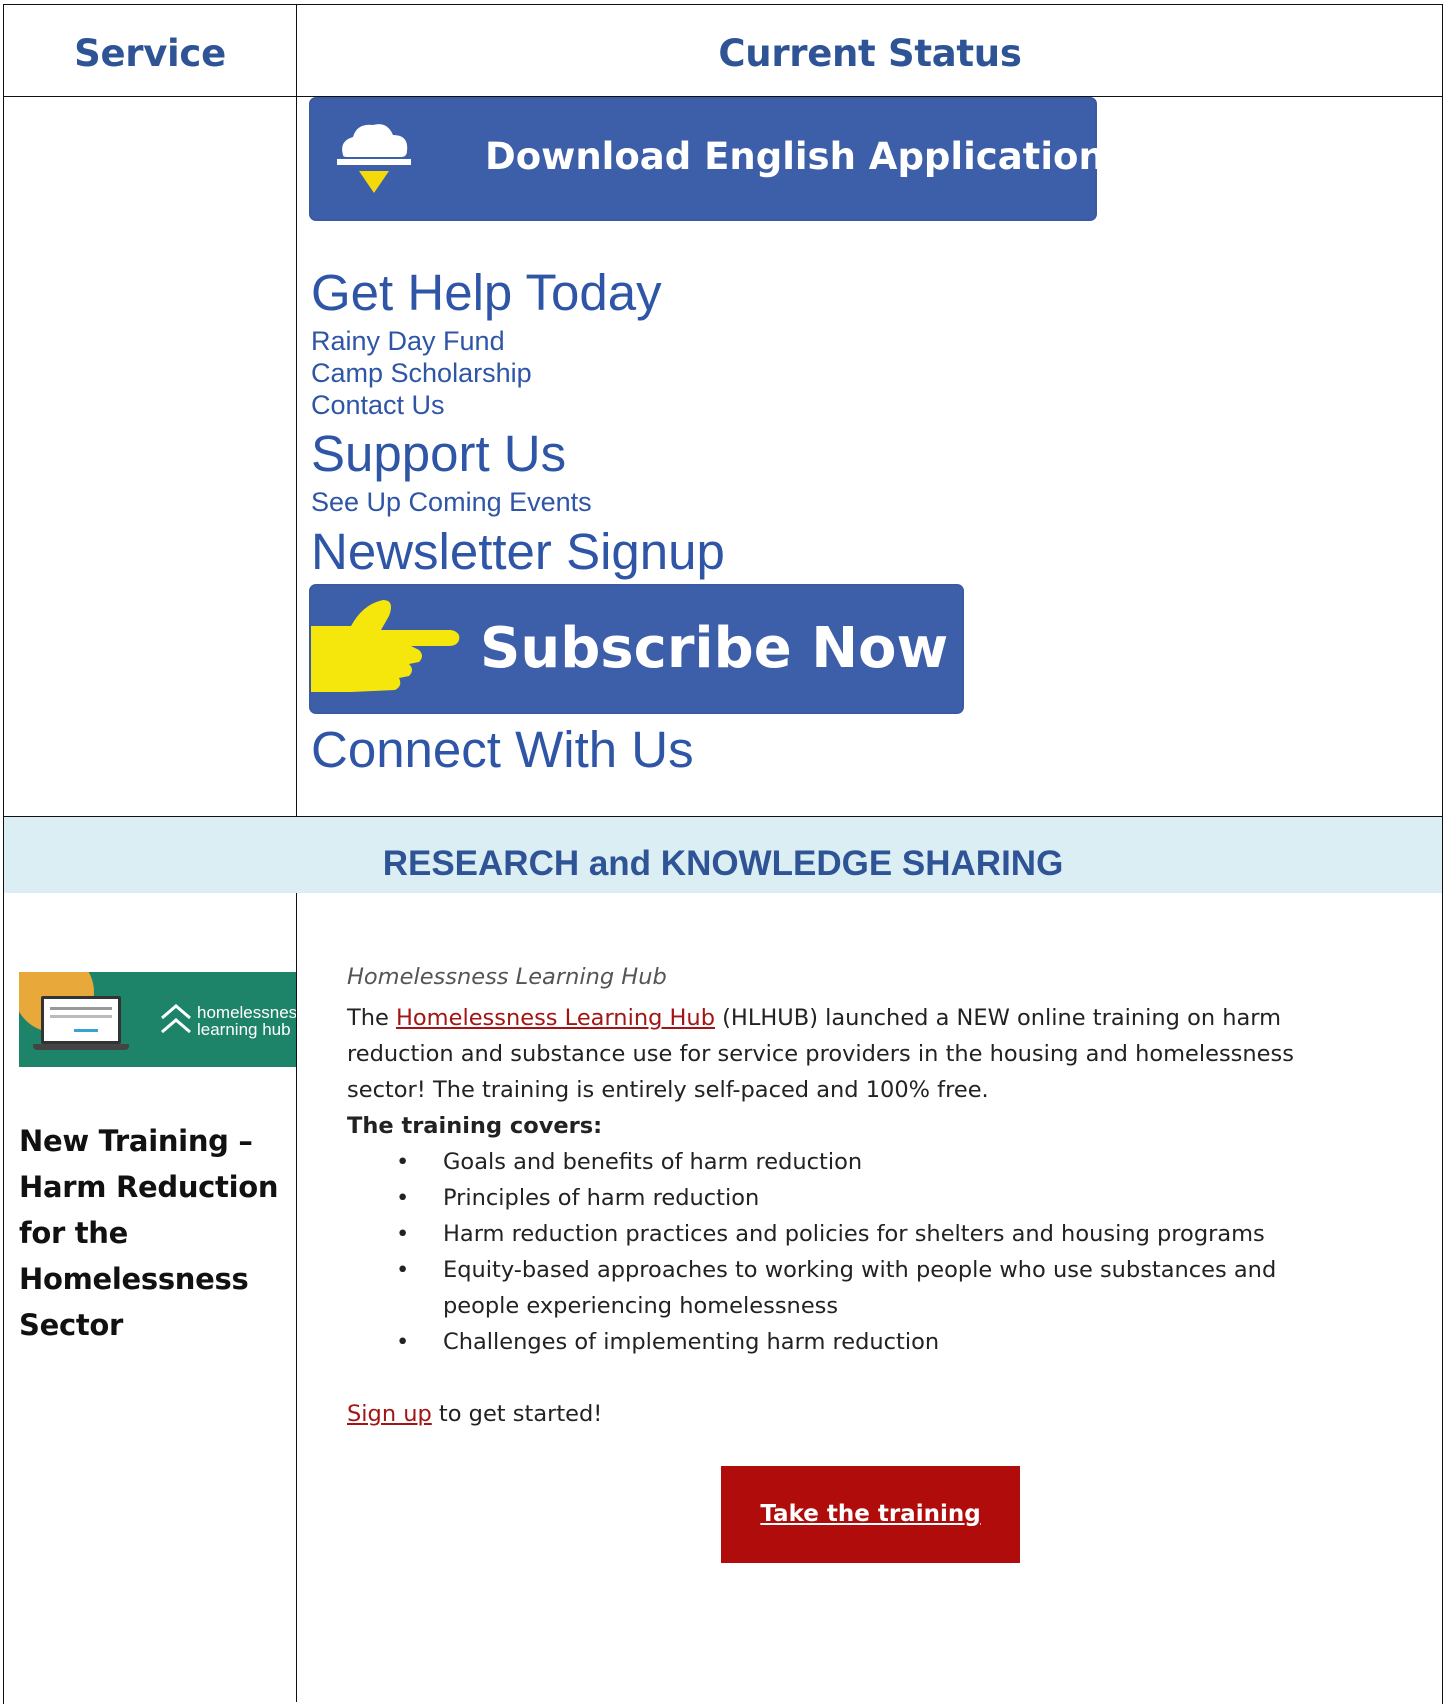 Image resolution: width=1447 pixels, height=1704 pixels. Describe the element at coordinates (507, 977) in the screenshot. I see `article-label: Homelessness Learning Hub` at that location.